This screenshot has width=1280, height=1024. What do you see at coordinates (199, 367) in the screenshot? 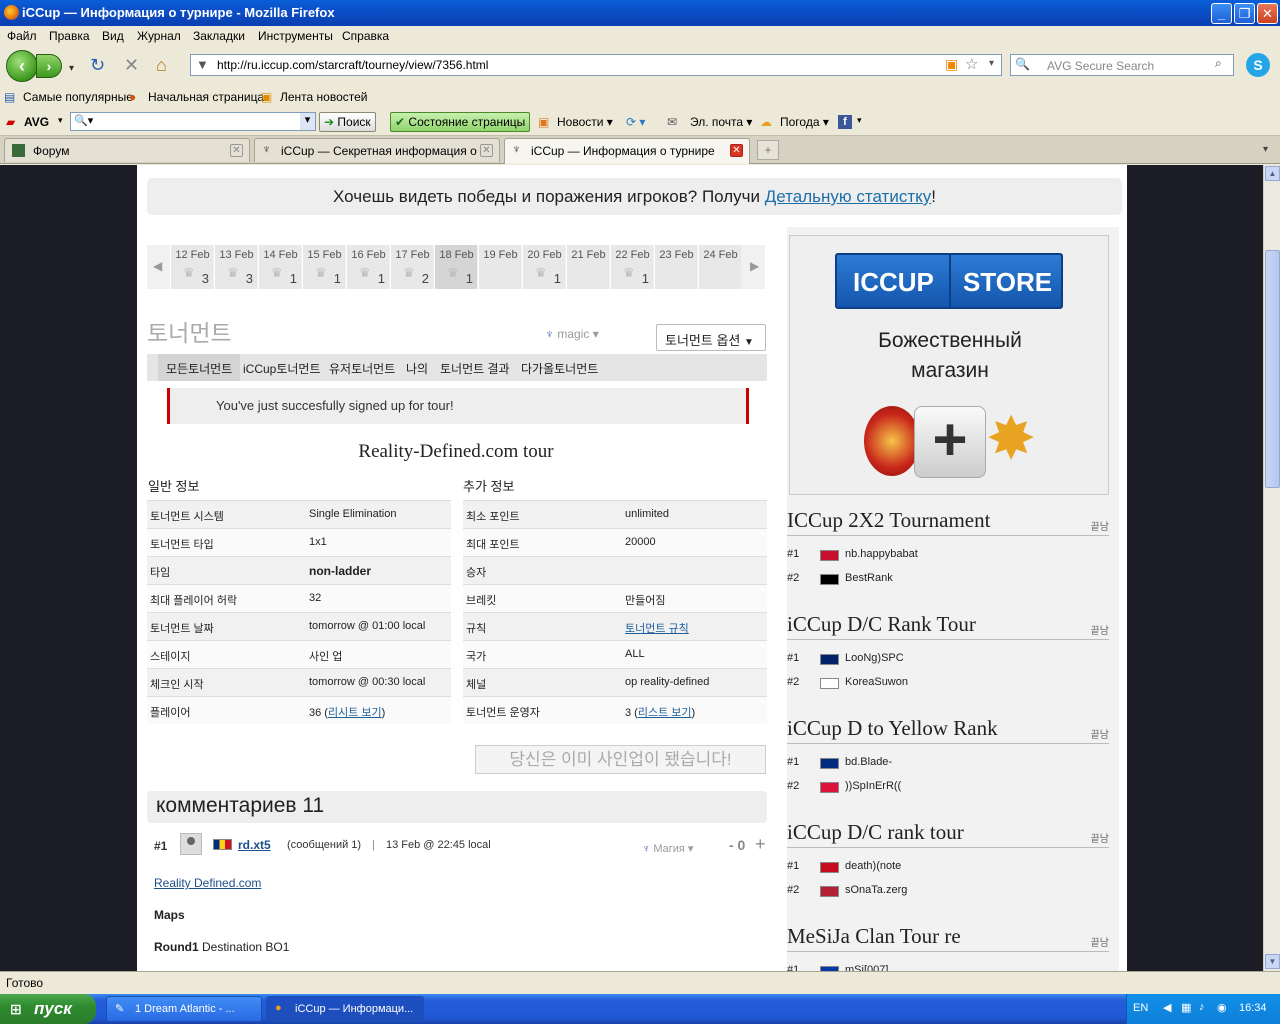
I see `subnav-all-tournaments: 모든토너먼트` at bounding box center [199, 367].